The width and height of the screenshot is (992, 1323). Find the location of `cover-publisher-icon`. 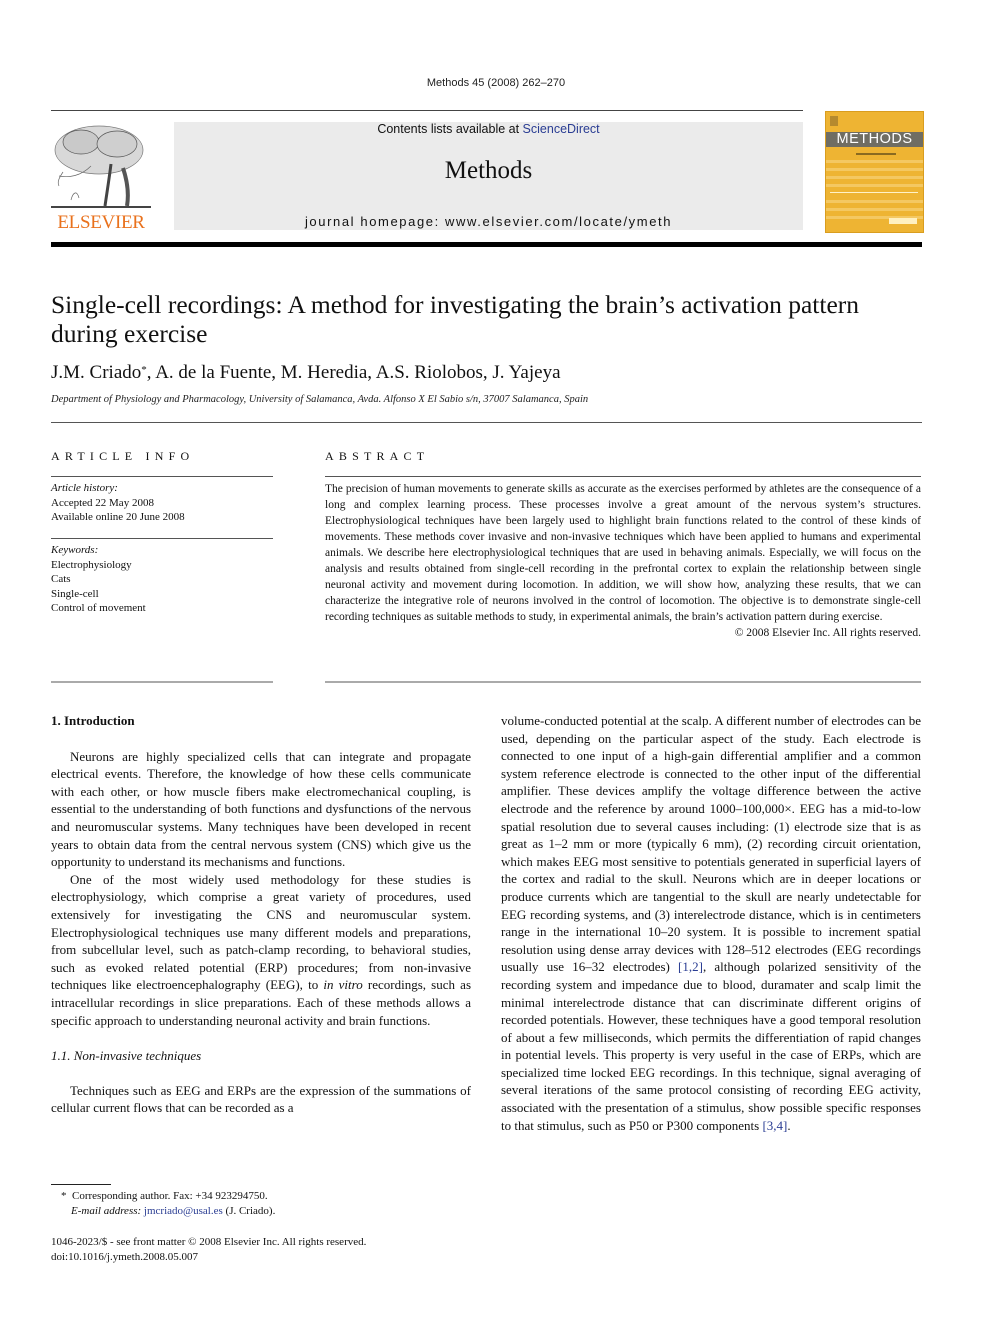

cover-publisher-icon is located at coordinates (834, 121).